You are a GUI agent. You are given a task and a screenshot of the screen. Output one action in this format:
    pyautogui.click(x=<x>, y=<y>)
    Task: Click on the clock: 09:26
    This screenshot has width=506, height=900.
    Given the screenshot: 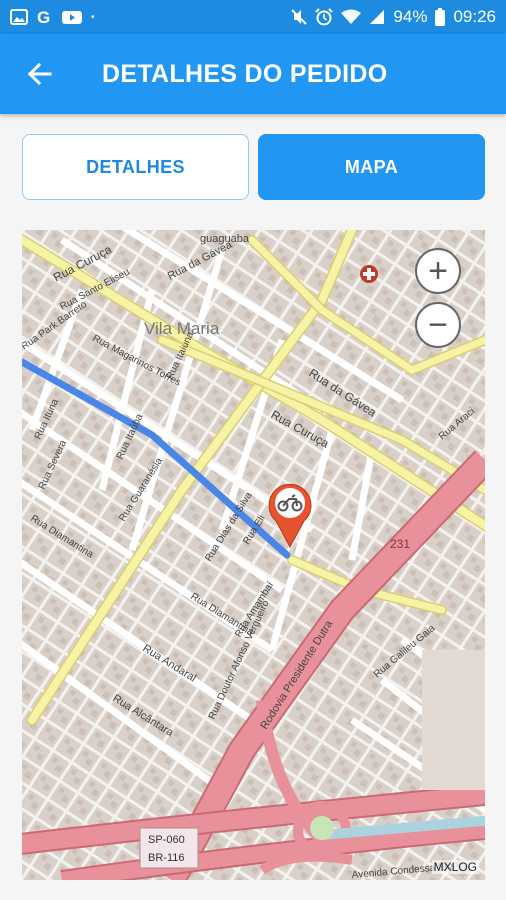 What is the action you would take?
    pyautogui.click(x=474, y=16)
    